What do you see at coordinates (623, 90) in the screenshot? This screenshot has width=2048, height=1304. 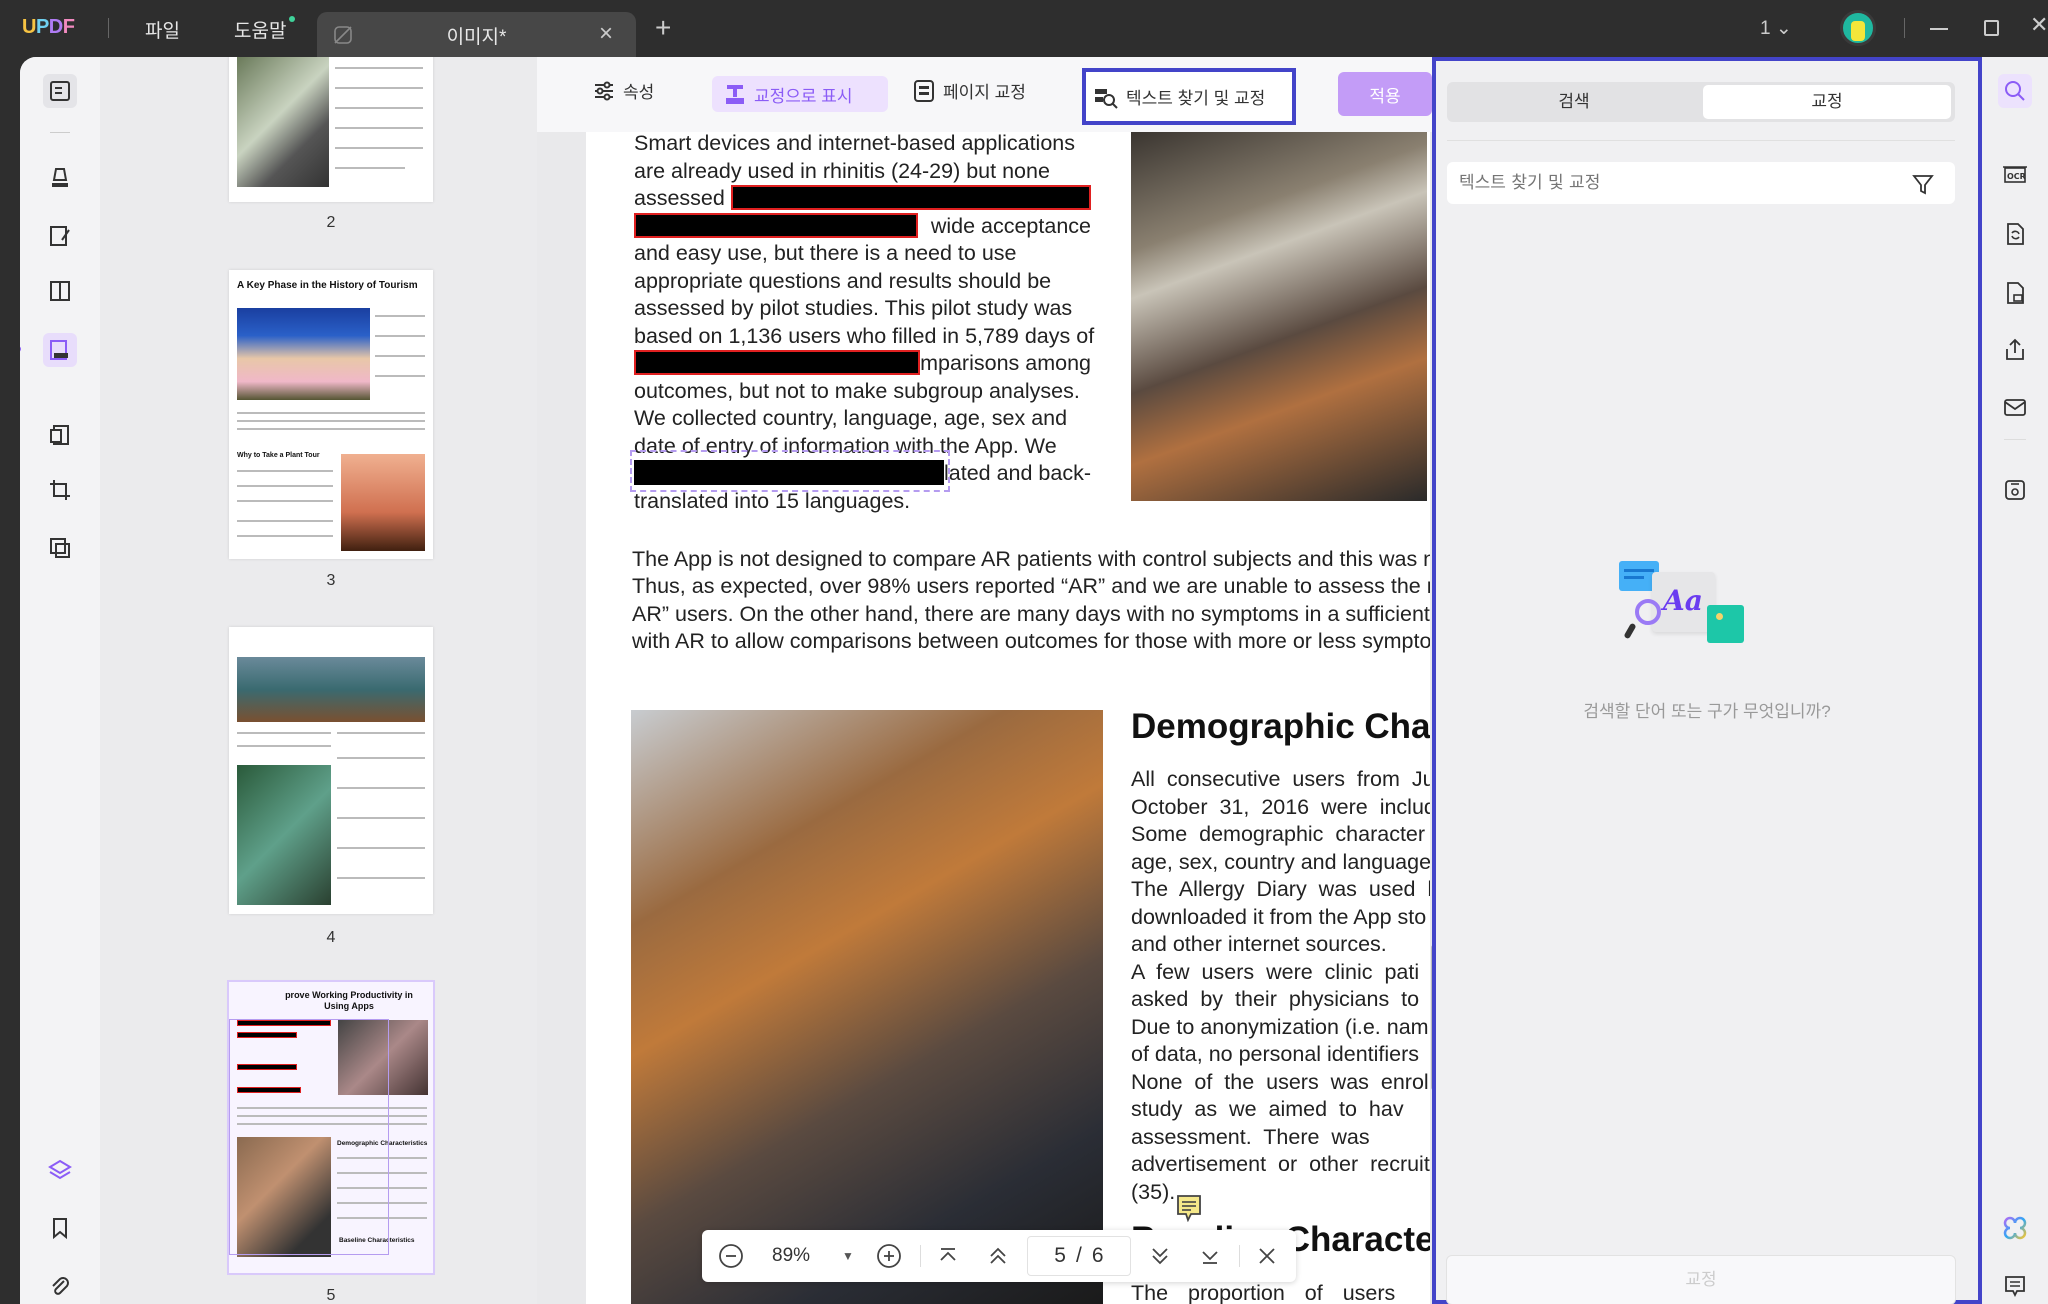 I see `properties-button: 속성` at bounding box center [623, 90].